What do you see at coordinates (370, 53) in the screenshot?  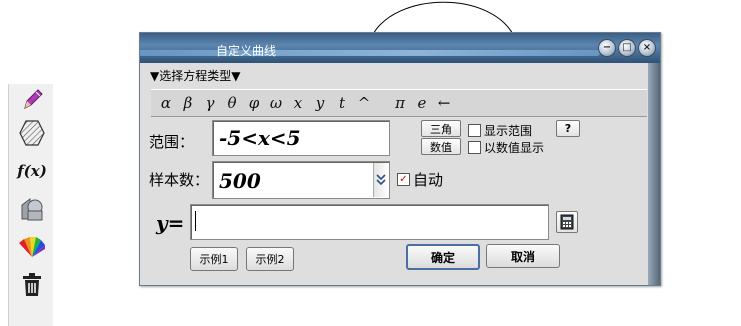 I see `title-bar-glow` at bounding box center [370, 53].